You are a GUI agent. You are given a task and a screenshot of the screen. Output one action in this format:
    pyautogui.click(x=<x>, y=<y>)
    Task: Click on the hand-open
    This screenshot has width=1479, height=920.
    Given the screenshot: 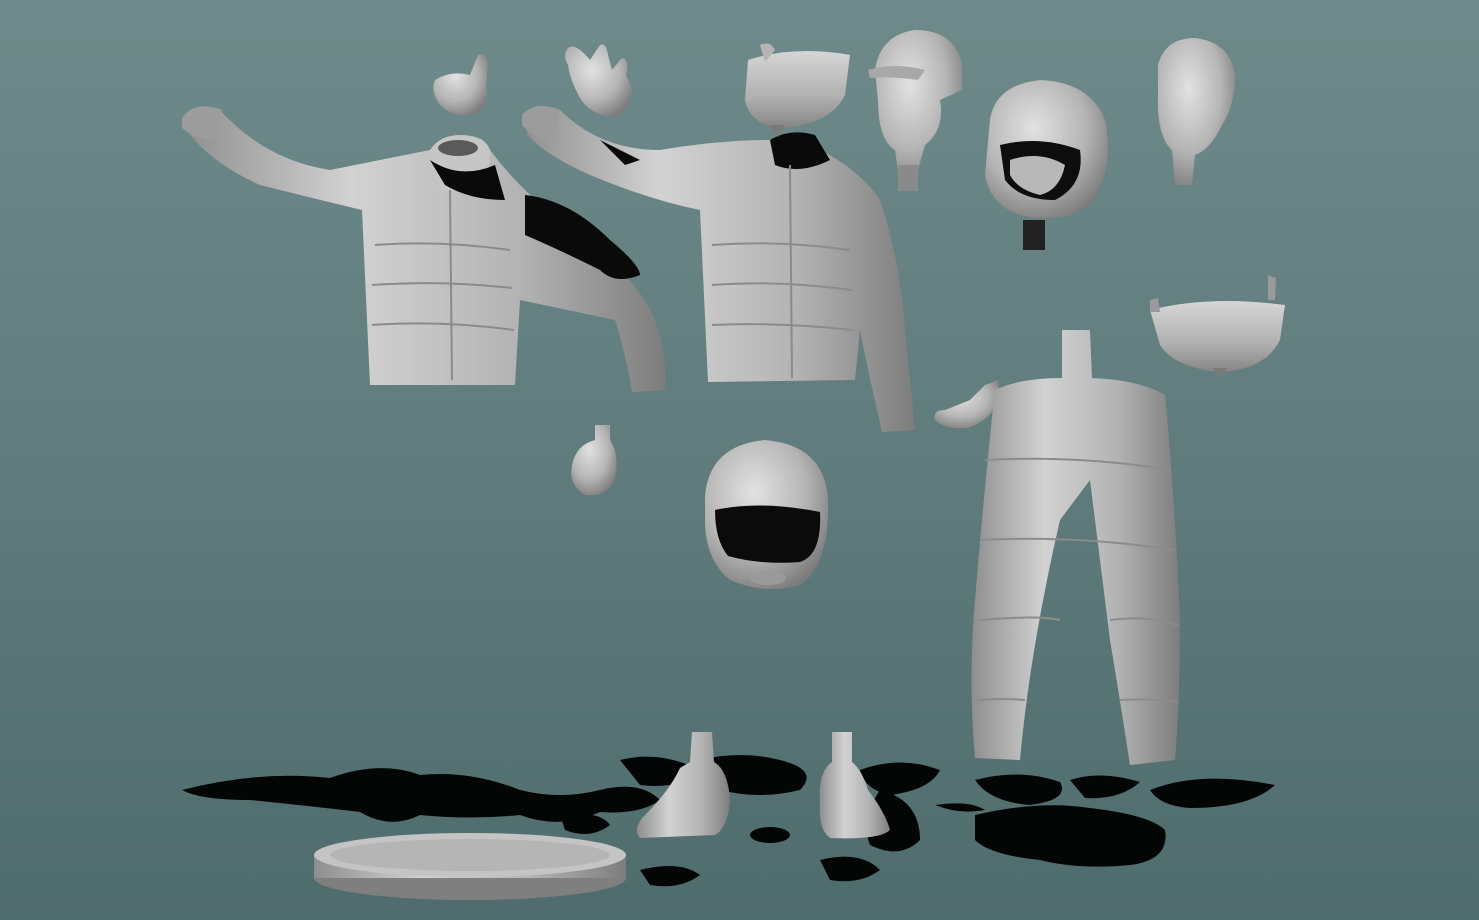 What is the action you would take?
    pyautogui.click(x=598, y=81)
    